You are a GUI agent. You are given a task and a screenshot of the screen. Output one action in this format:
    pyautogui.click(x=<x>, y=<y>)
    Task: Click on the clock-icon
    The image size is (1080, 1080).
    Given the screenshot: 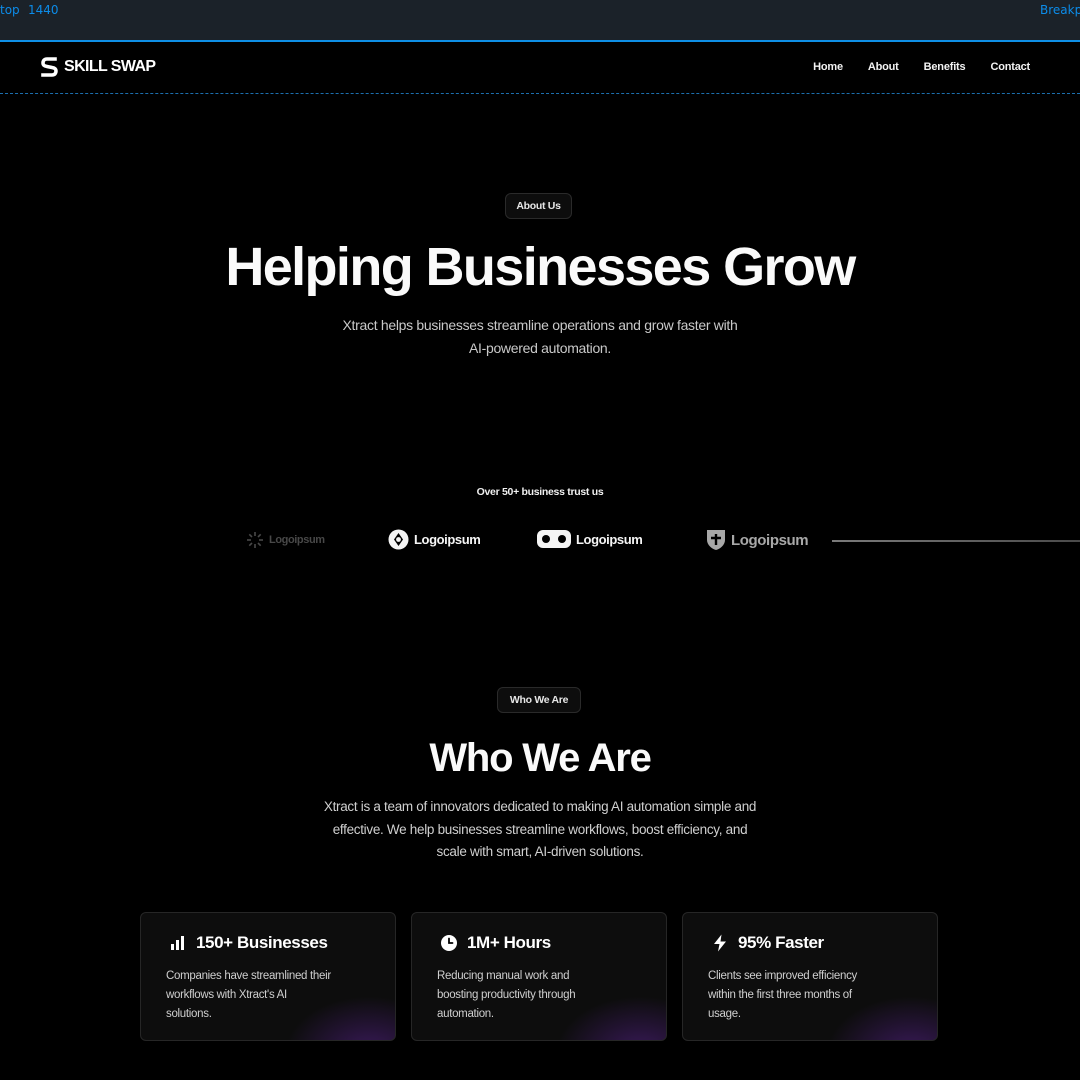 What is the action you would take?
    pyautogui.click(x=449, y=943)
    